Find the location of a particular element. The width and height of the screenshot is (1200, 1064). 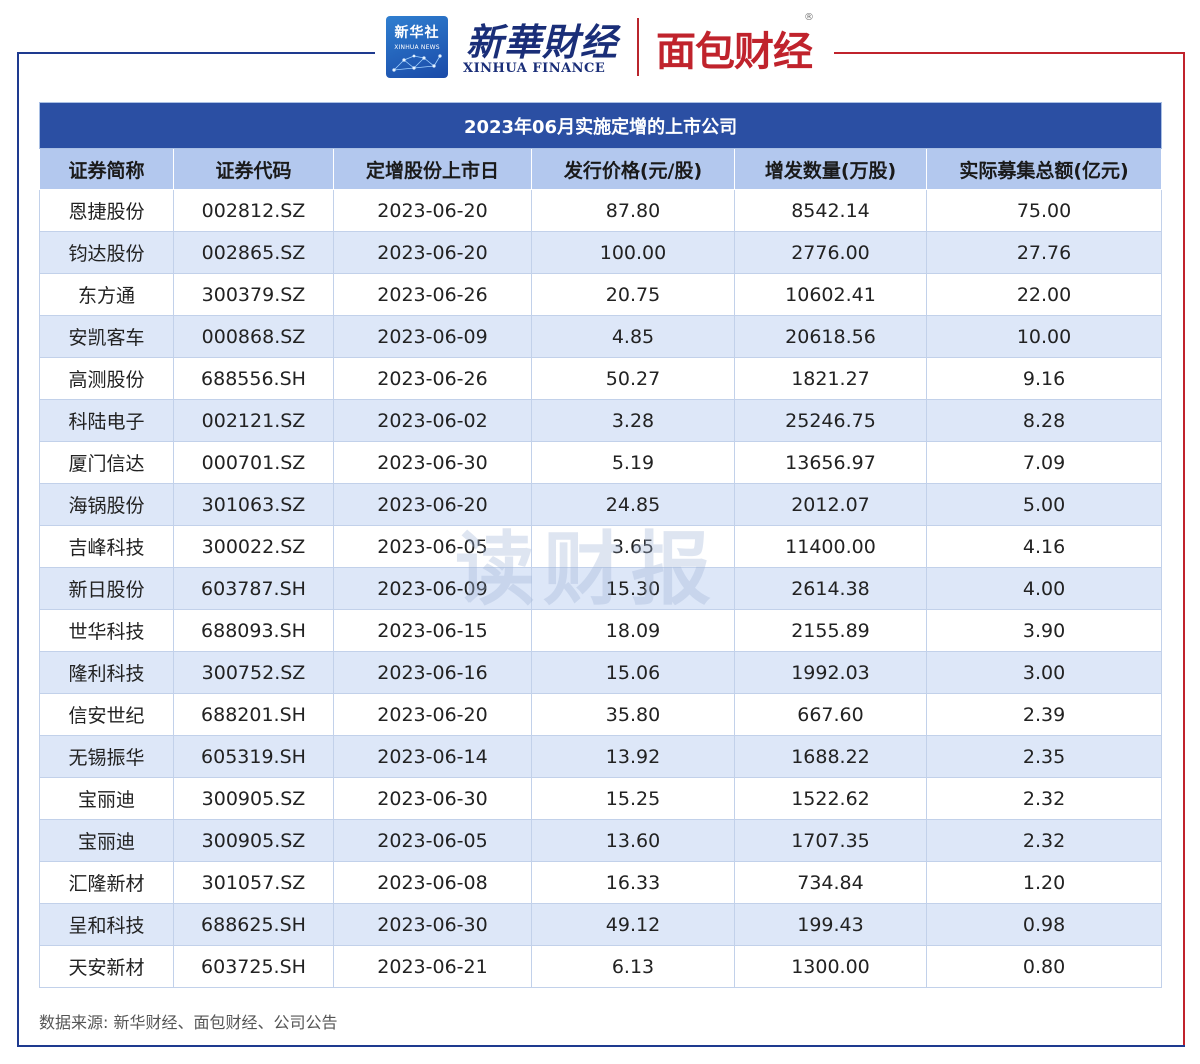

cell-code: 688201.SH is located at coordinates (253, 714).